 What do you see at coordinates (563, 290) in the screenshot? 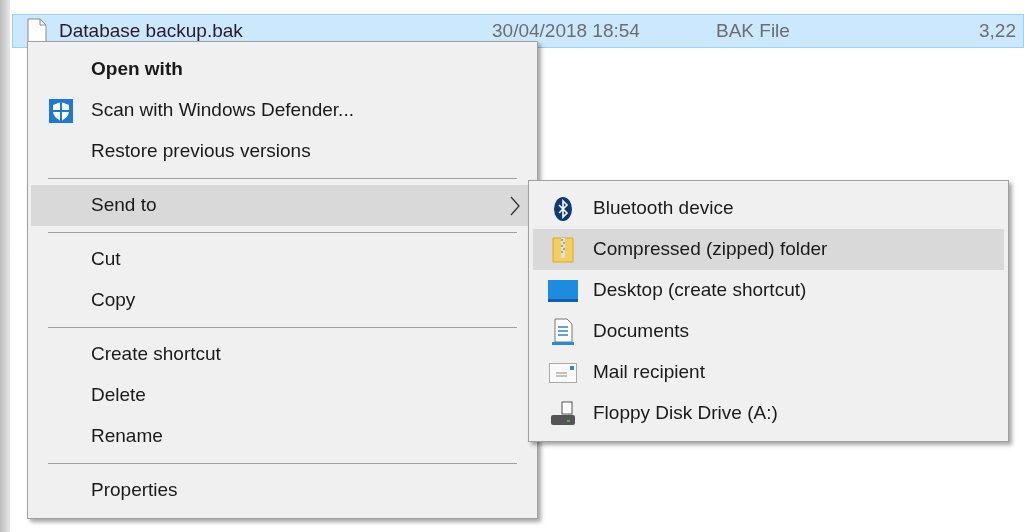
I see `monitor-icon` at bounding box center [563, 290].